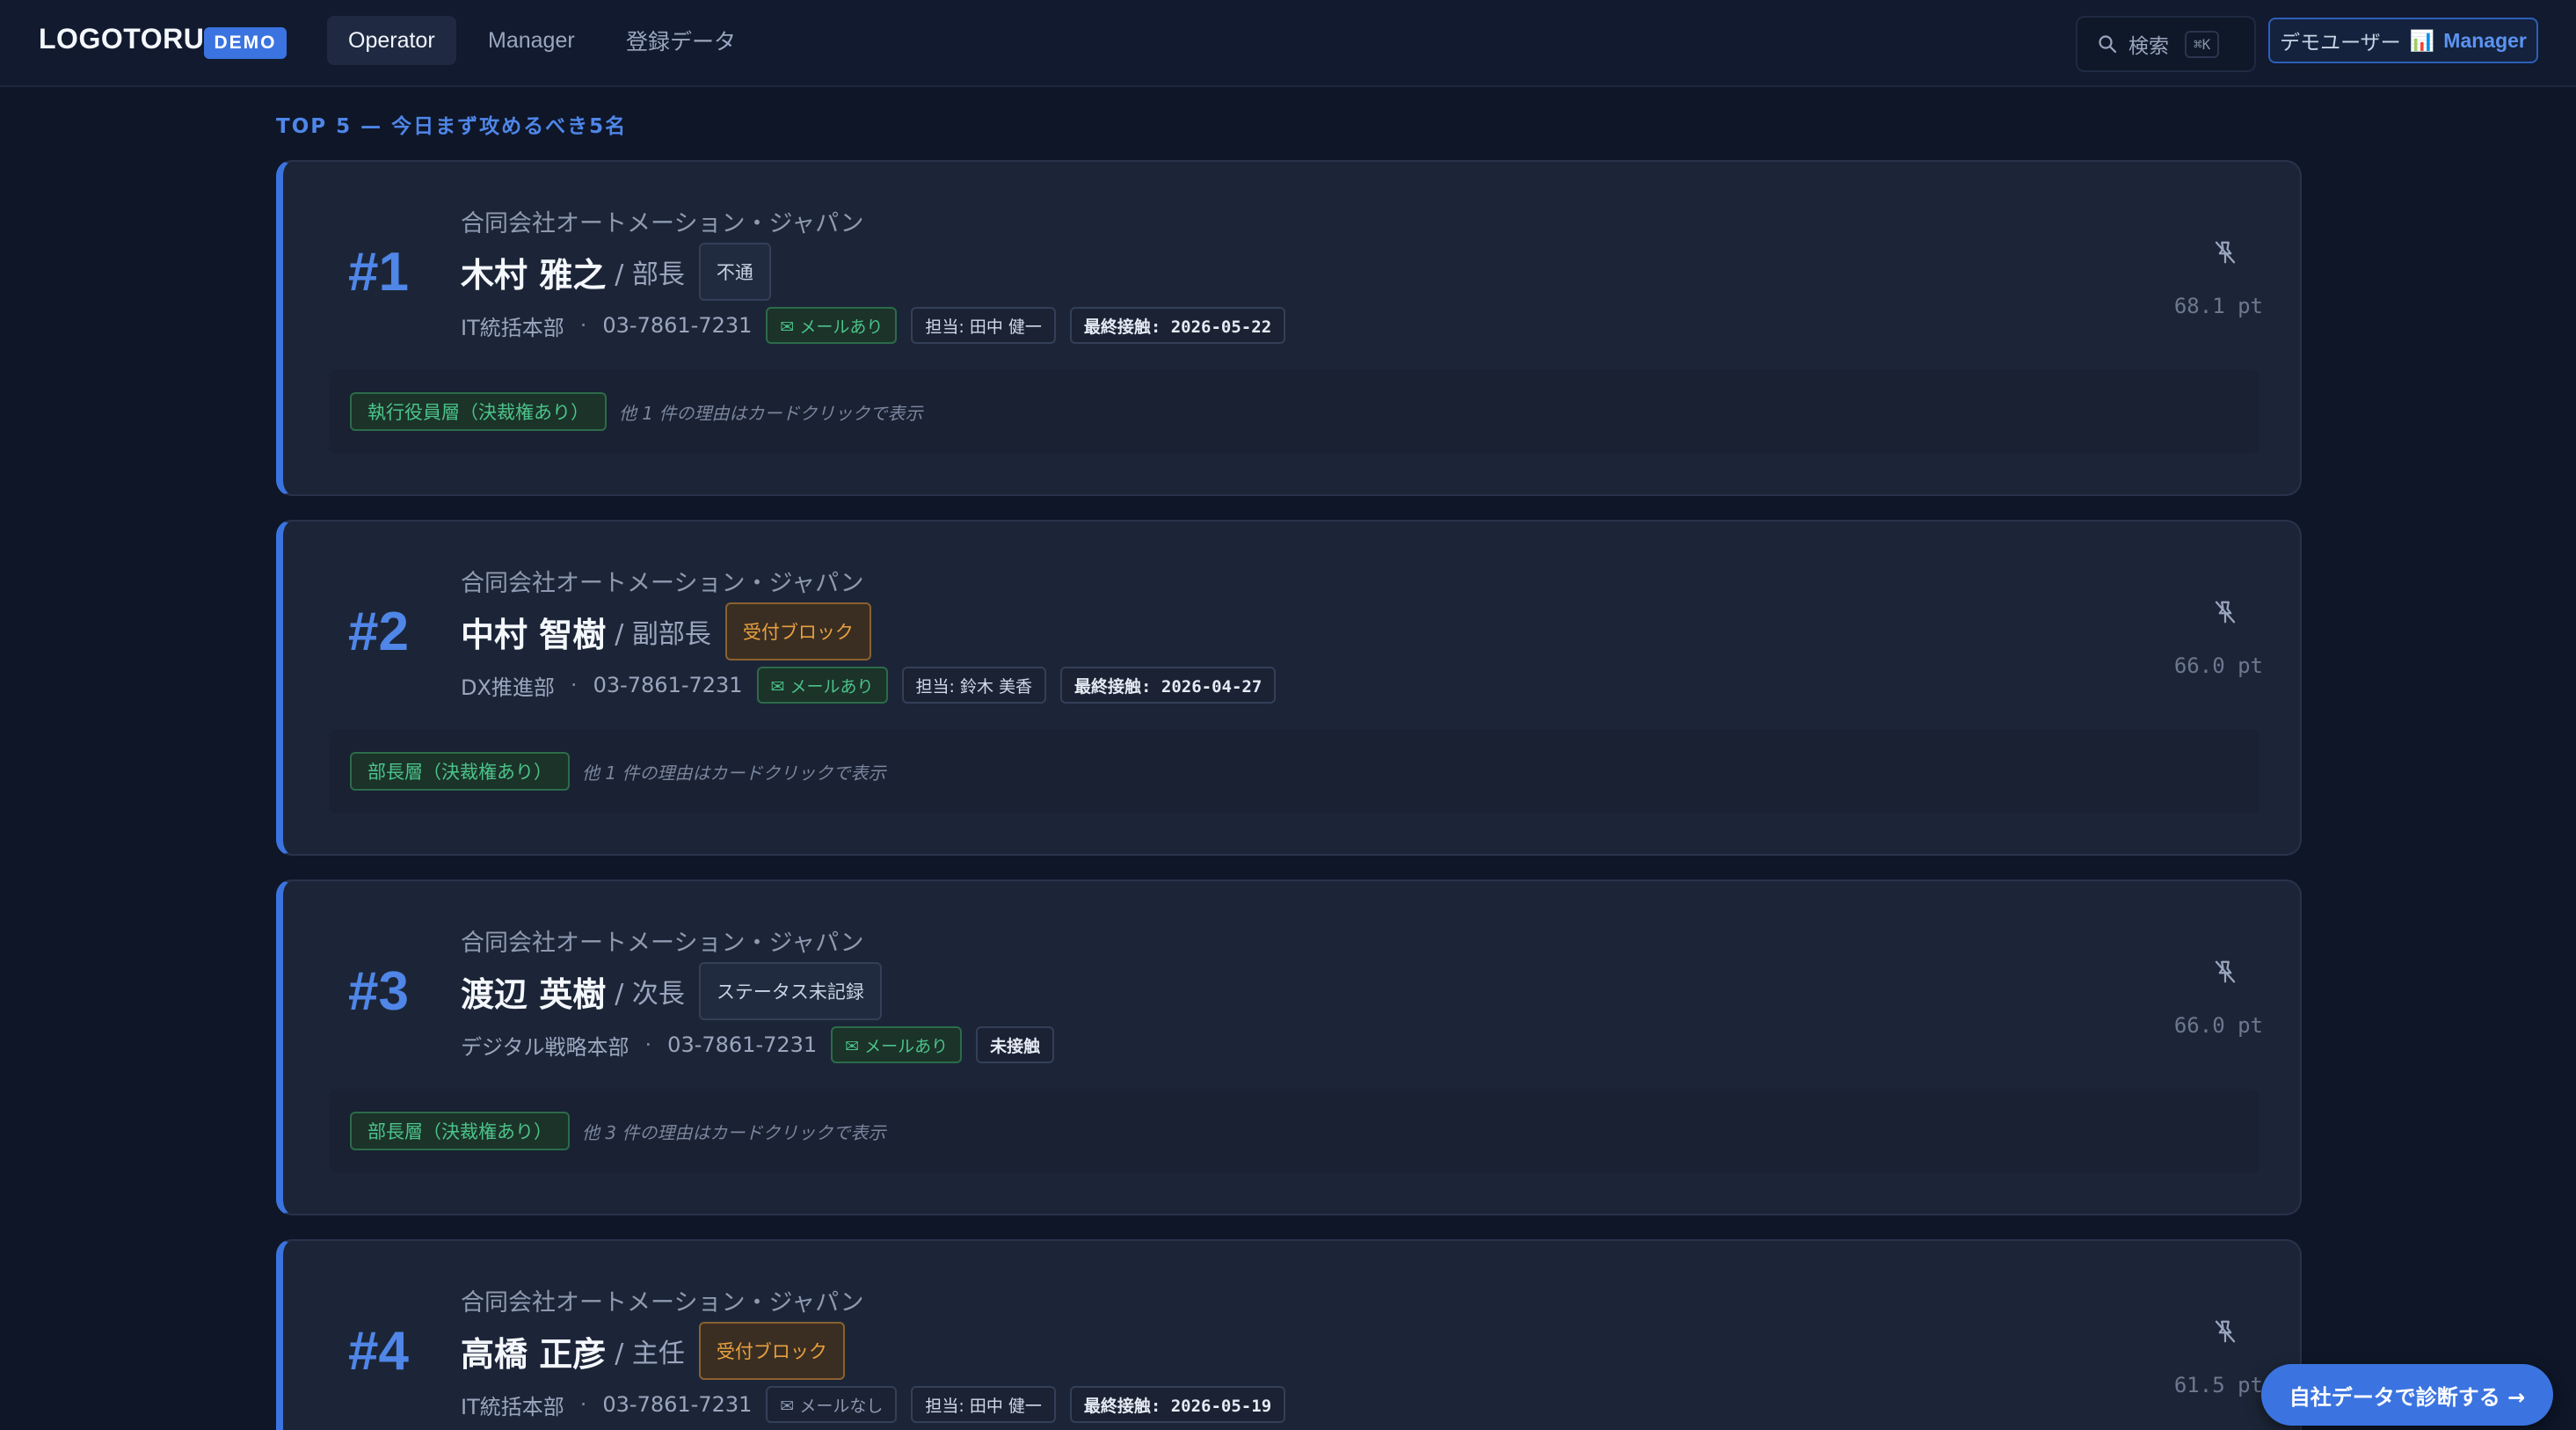 This screenshot has width=2576, height=1430. What do you see at coordinates (650, 274) in the screenshot?
I see `person-title: / 部長` at bounding box center [650, 274].